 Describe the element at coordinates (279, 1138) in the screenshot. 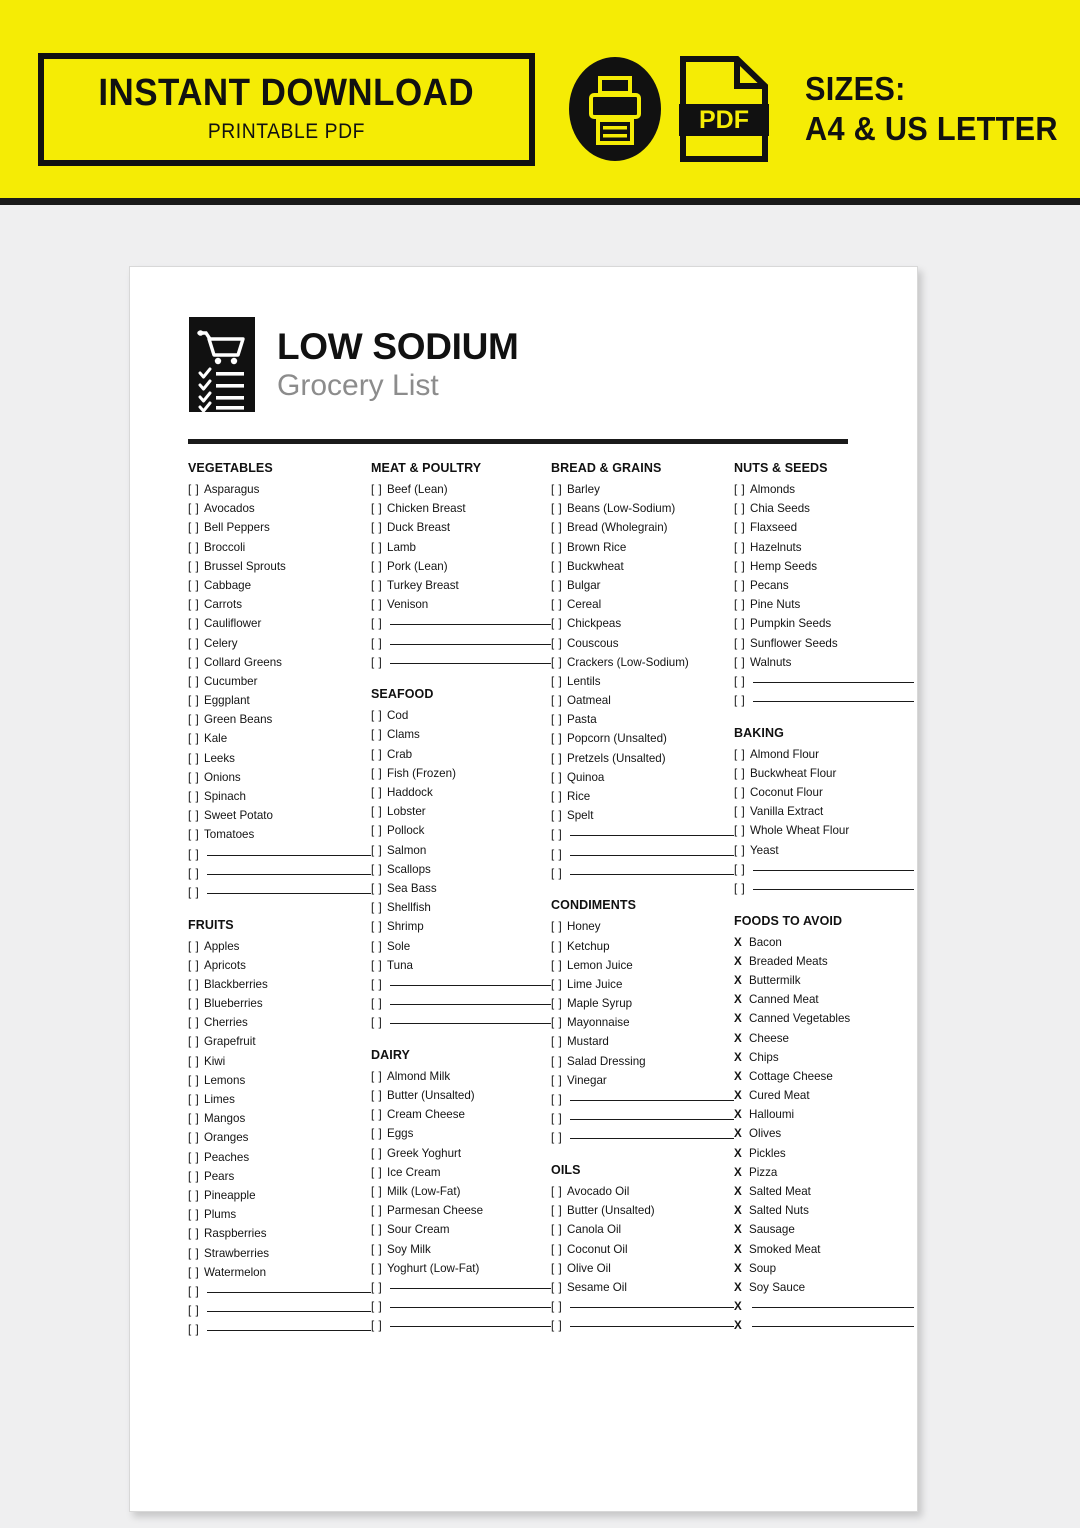

I see `checklist-item: [ ] Oranges` at that location.